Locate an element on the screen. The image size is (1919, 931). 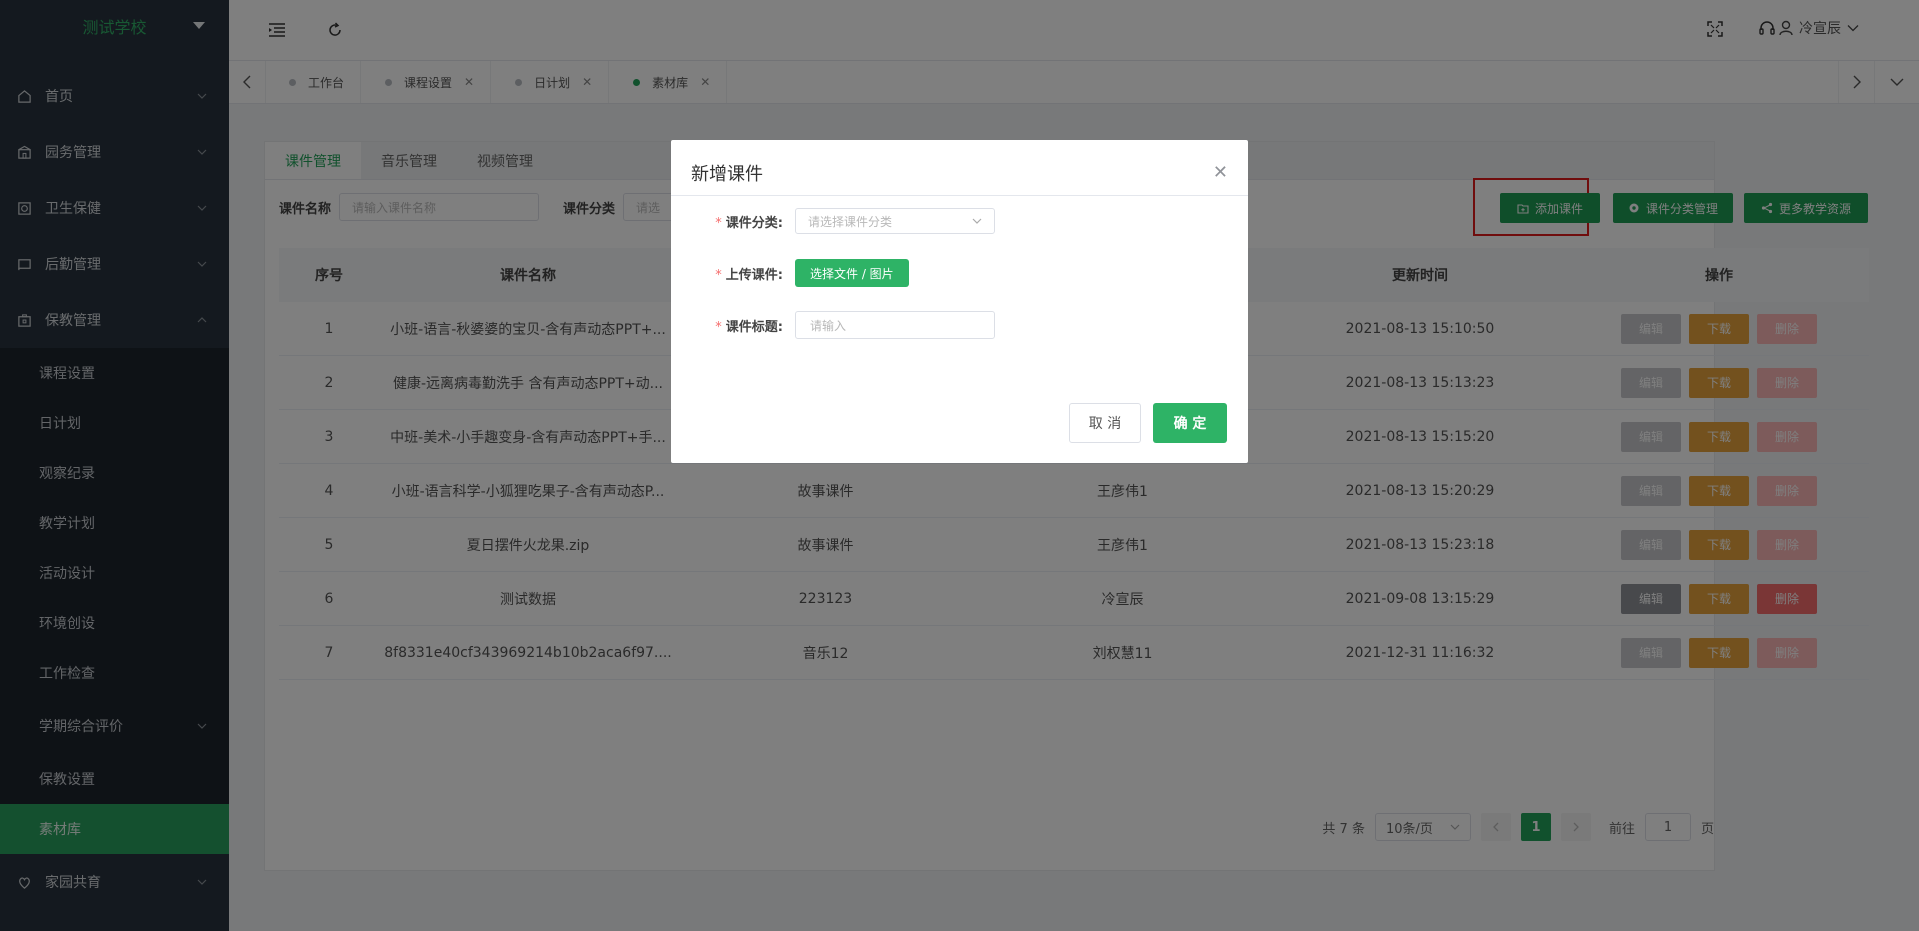
cancel-button: 取 消 is located at coordinates (1105, 423).